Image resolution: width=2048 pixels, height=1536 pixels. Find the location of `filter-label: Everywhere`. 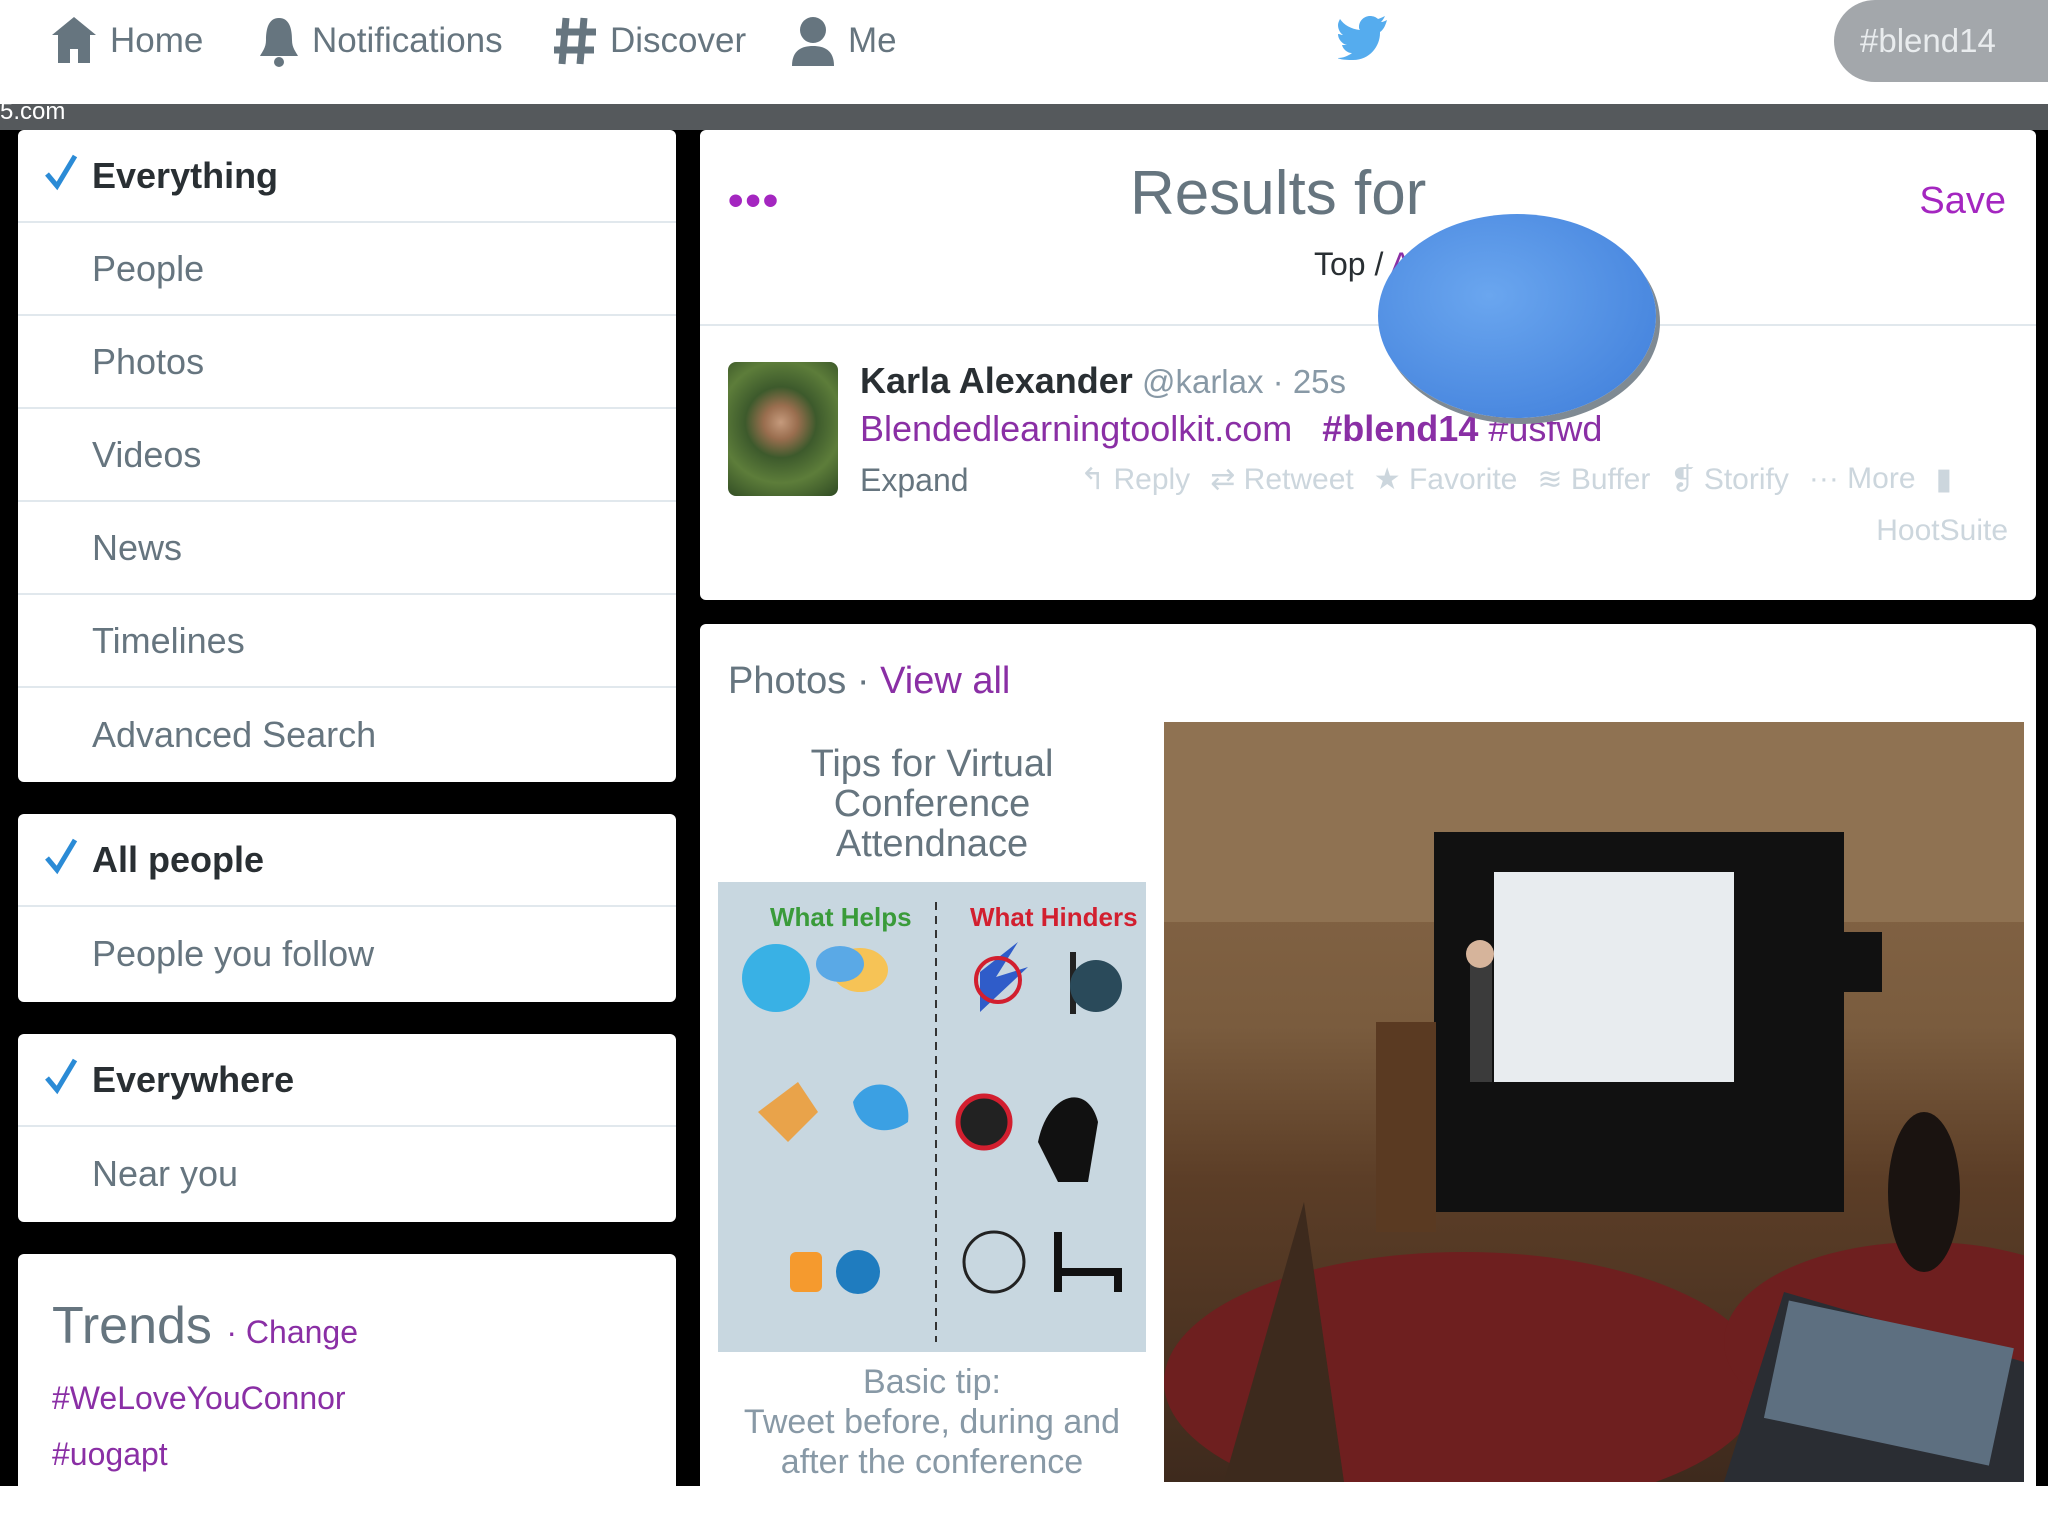

filter-label: Everywhere is located at coordinates (193, 1079).